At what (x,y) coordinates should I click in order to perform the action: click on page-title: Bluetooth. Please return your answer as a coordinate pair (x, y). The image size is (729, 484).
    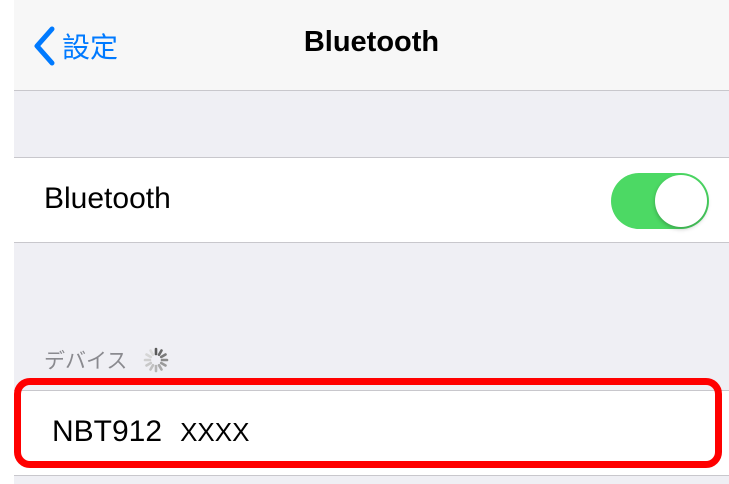
    Looking at the image, I should click on (371, 42).